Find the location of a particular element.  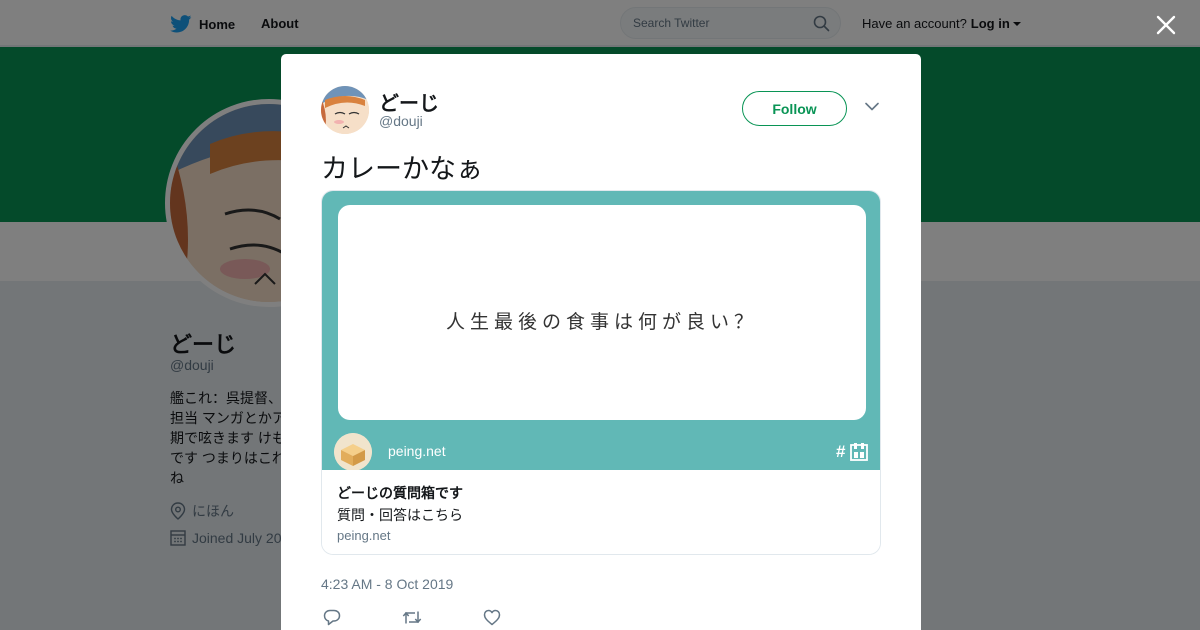

reply-icon is located at coordinates (332, 617).